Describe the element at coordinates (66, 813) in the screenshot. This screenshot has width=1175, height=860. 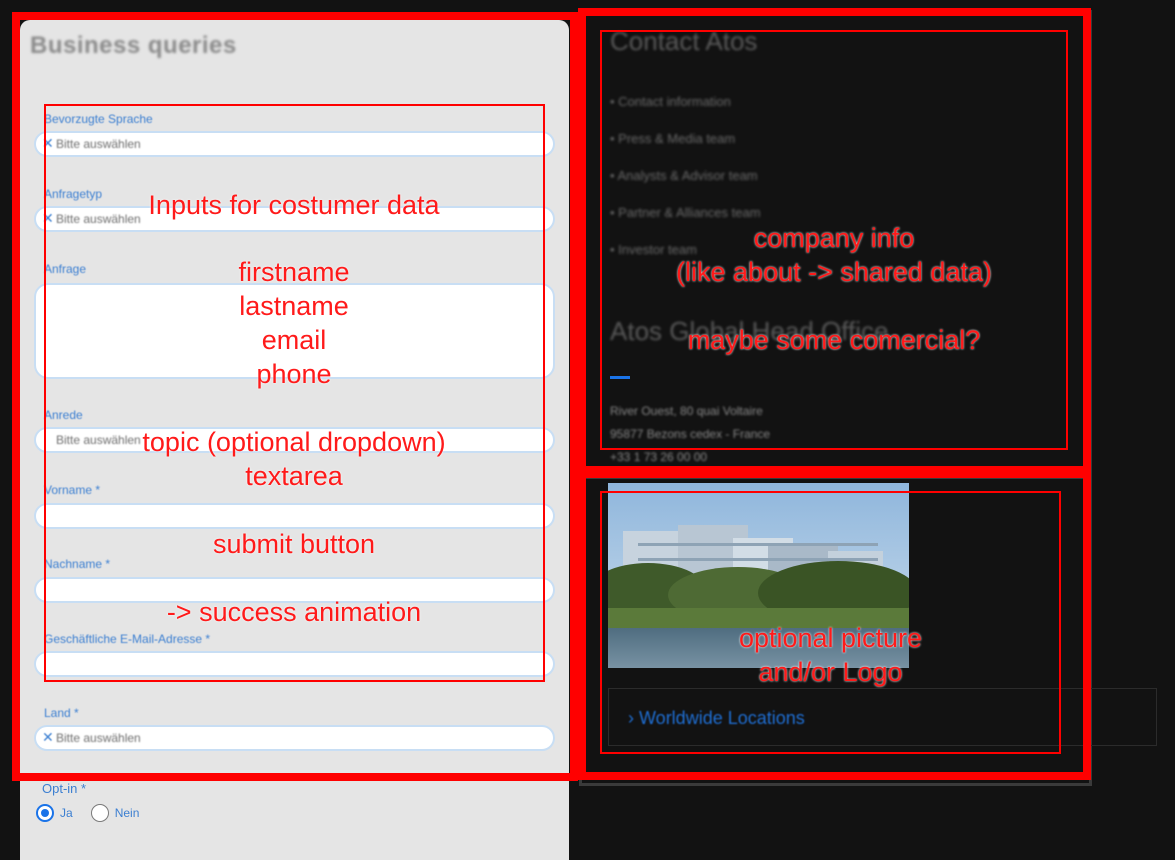
I see `optin-yes-label: Ja` at that location.